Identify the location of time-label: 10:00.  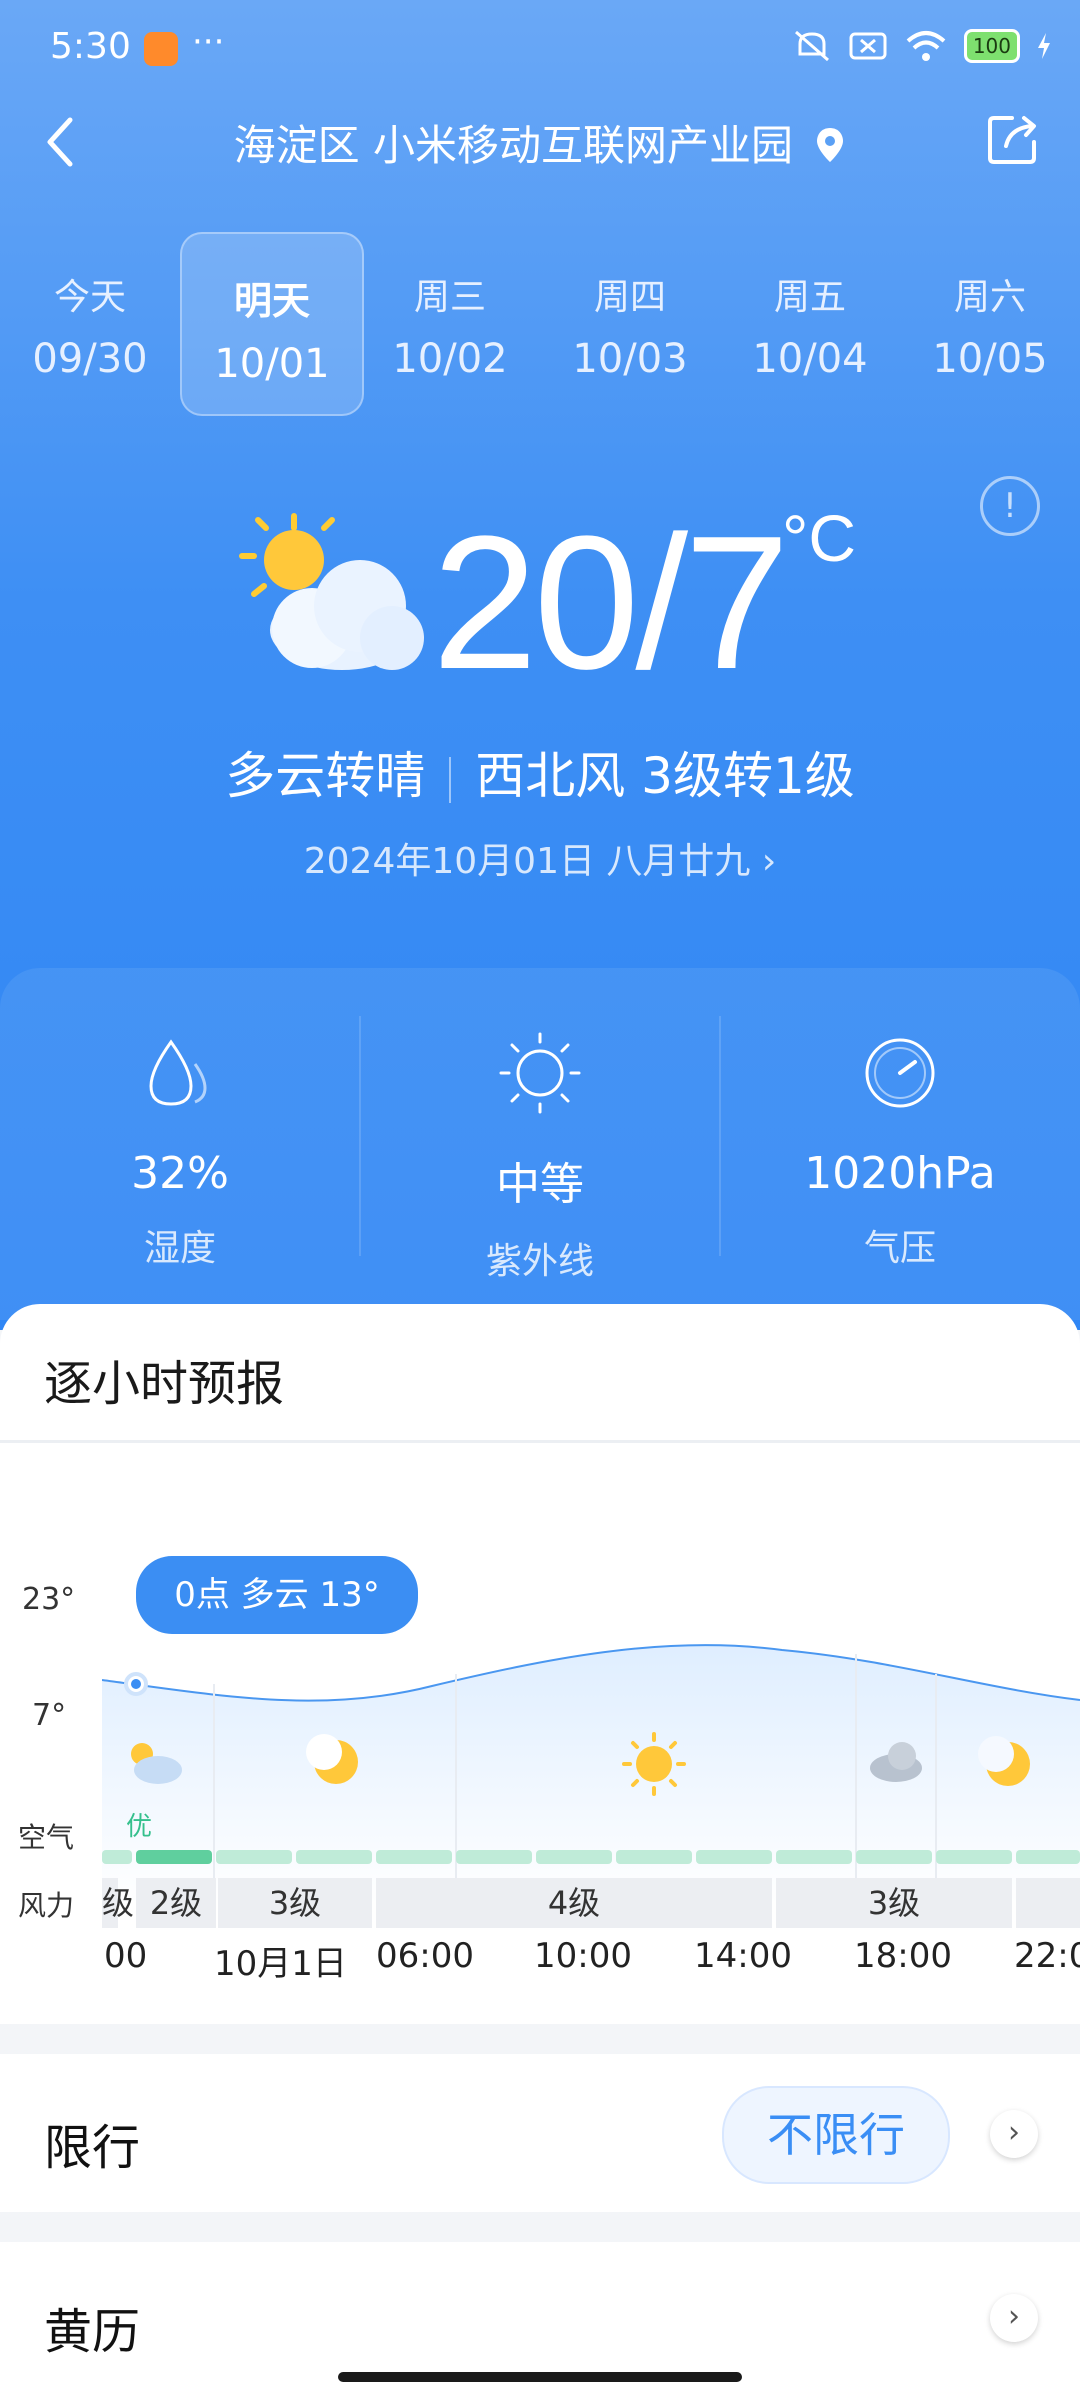
(583, 1956).